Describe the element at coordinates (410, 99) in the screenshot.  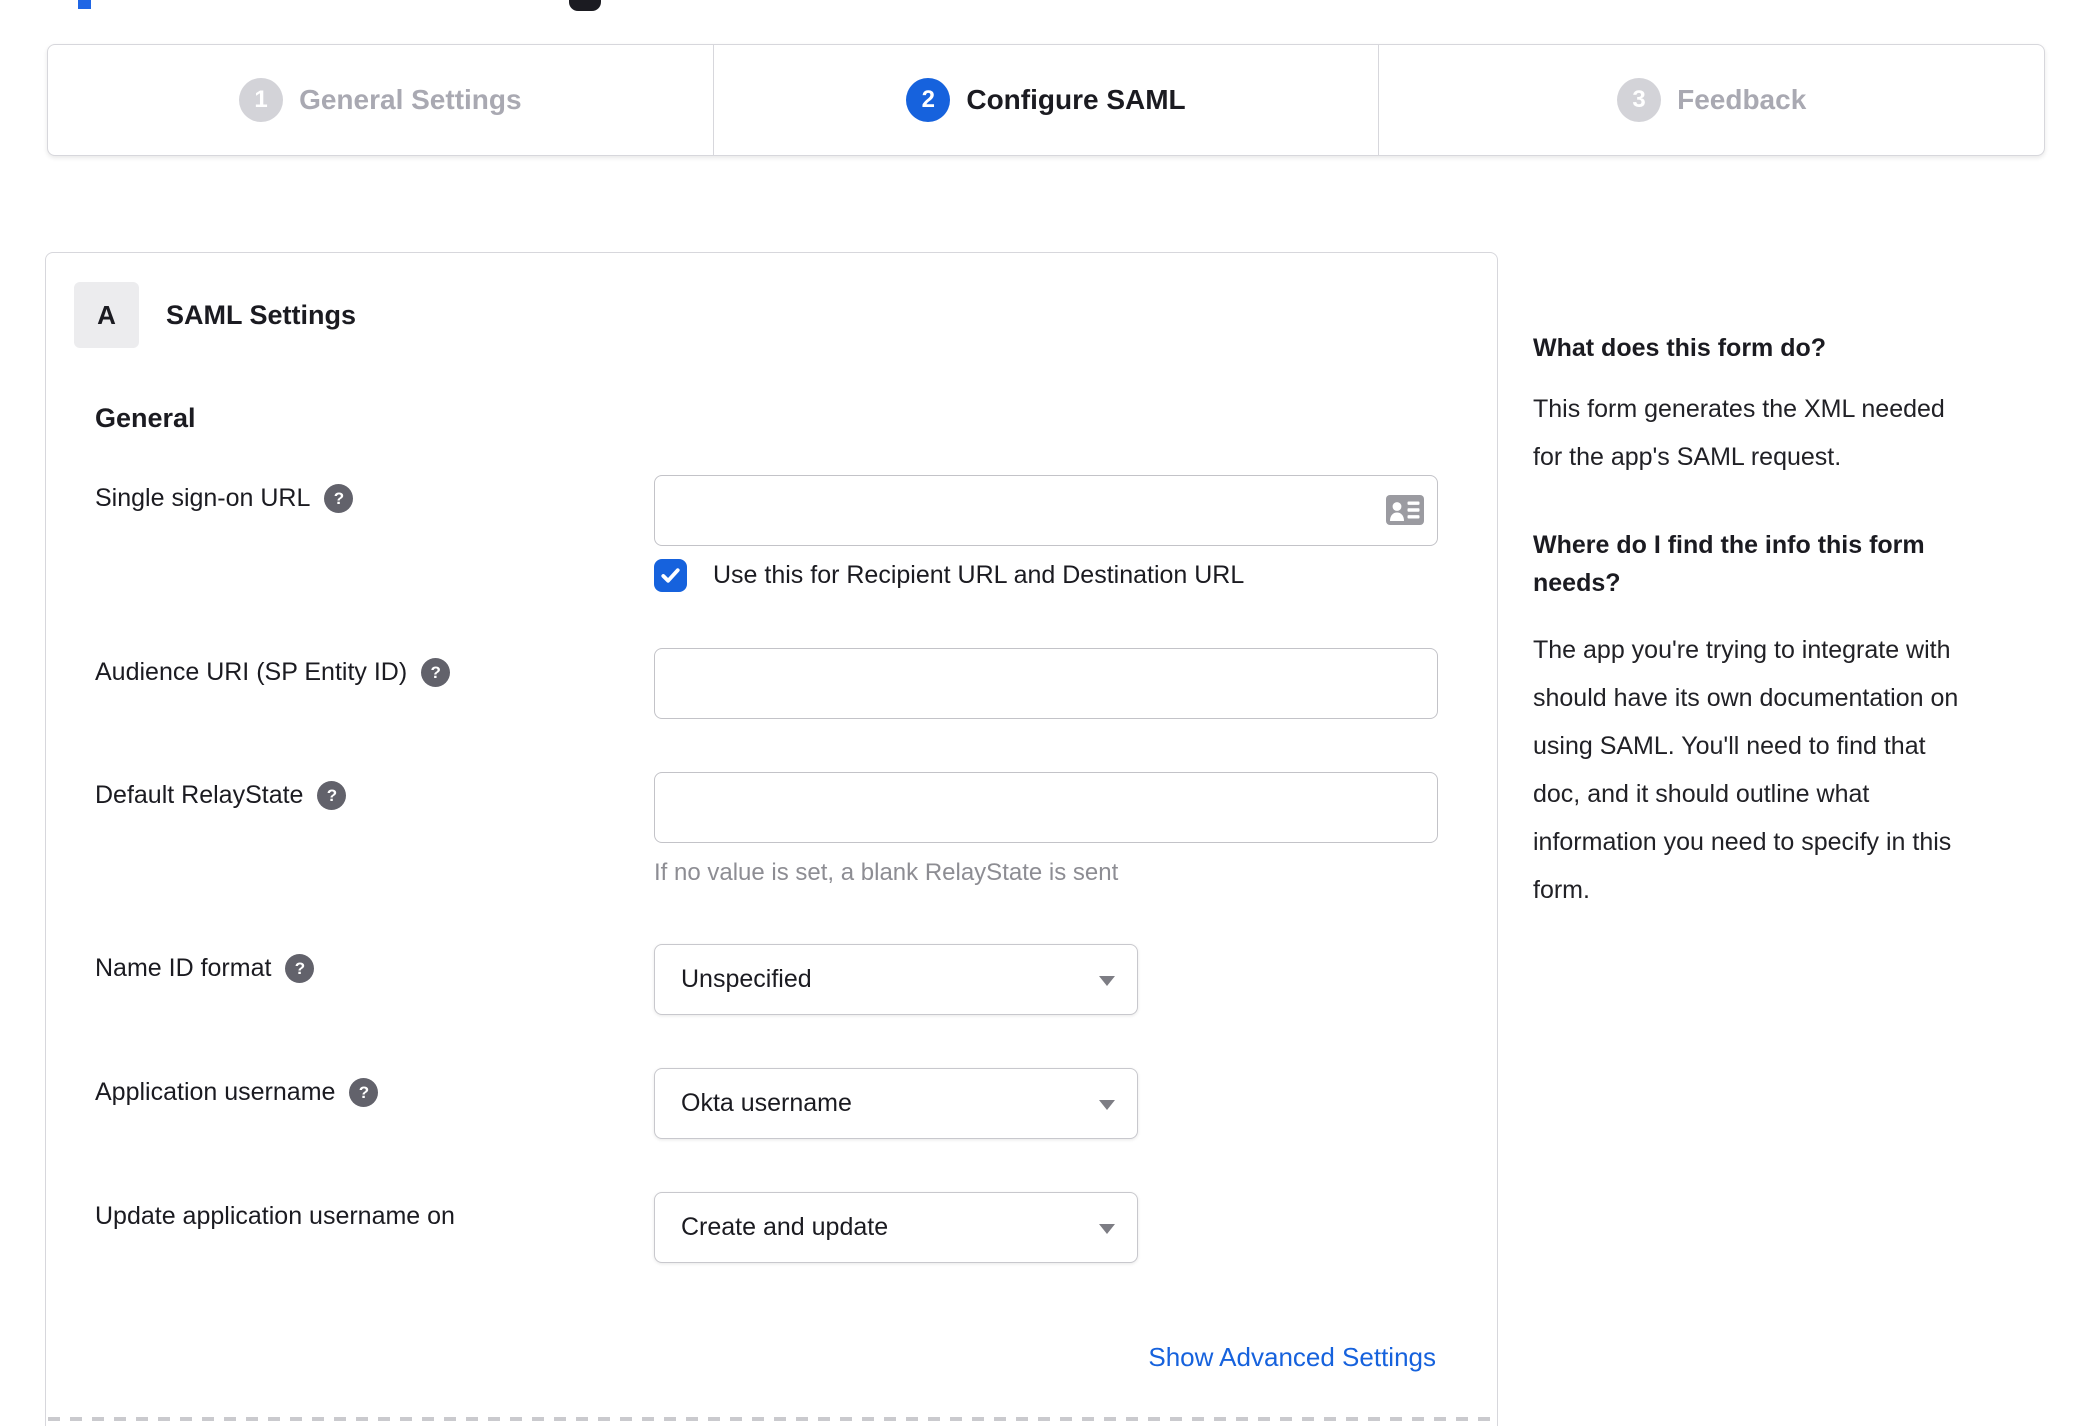
I see `step-label: General Settings` at that location.